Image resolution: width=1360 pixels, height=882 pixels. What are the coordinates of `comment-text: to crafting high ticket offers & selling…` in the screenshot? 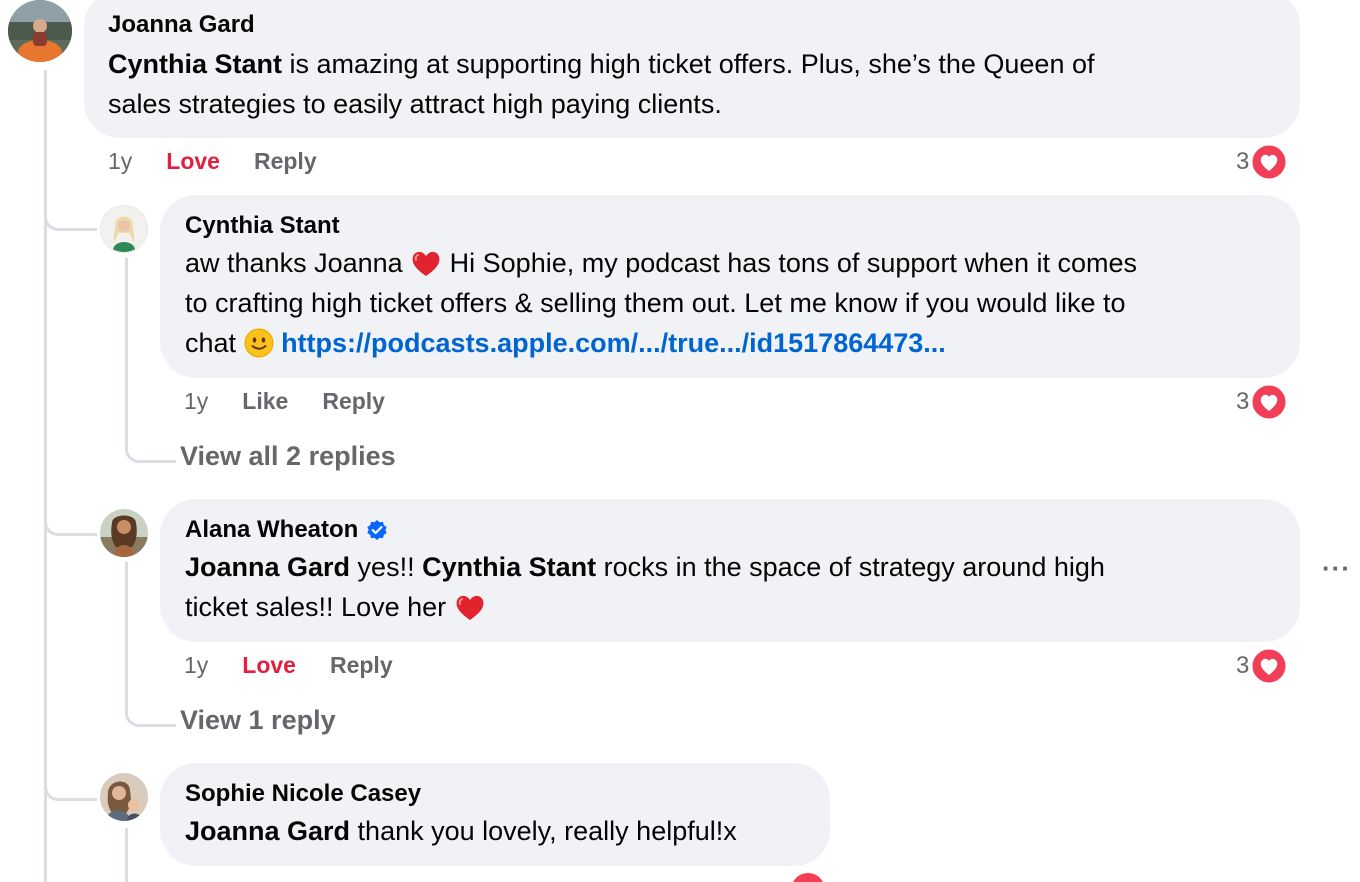 It's located at (655, 303).